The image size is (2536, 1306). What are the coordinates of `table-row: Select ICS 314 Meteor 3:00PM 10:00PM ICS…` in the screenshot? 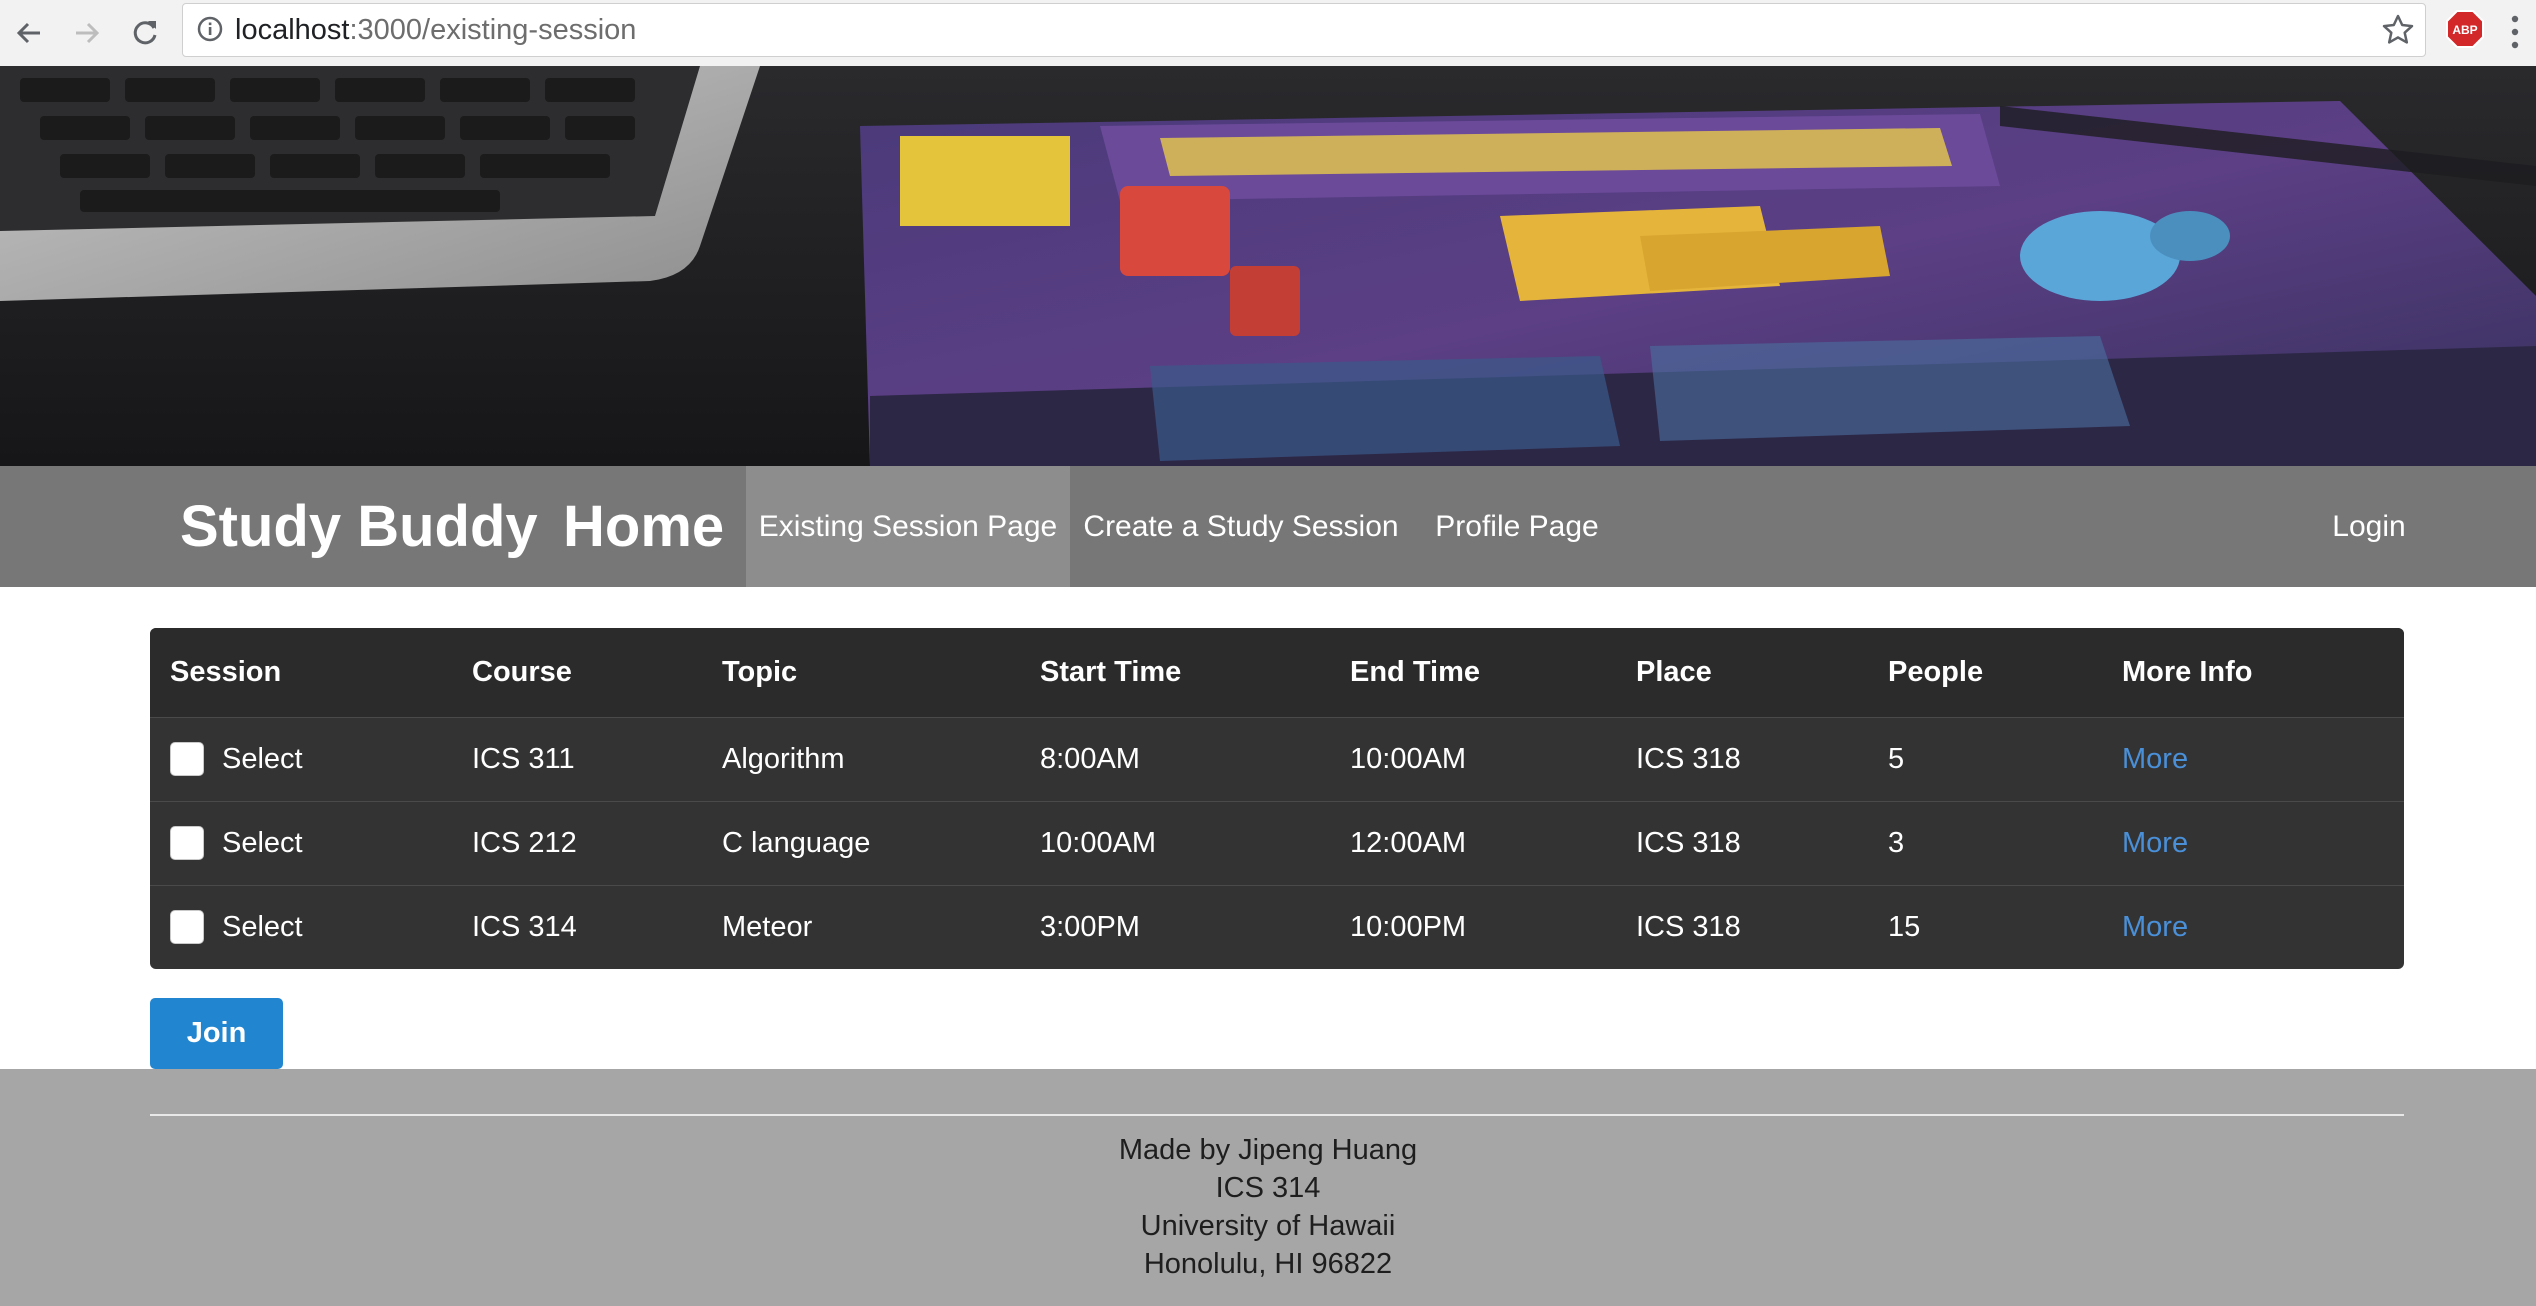 It's located at (1277, 927).